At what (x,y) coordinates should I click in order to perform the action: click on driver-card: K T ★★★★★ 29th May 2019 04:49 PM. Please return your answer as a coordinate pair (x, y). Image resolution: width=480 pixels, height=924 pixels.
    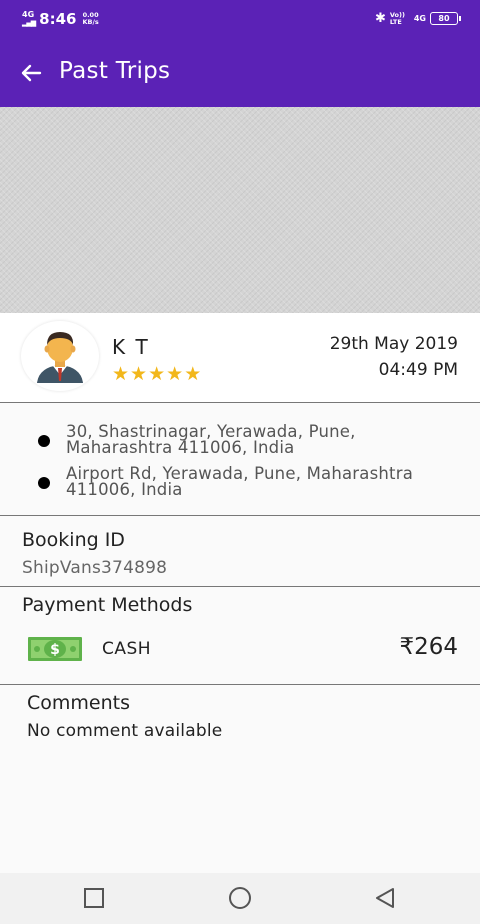
    Looking at the image, I should click on (240, 357).